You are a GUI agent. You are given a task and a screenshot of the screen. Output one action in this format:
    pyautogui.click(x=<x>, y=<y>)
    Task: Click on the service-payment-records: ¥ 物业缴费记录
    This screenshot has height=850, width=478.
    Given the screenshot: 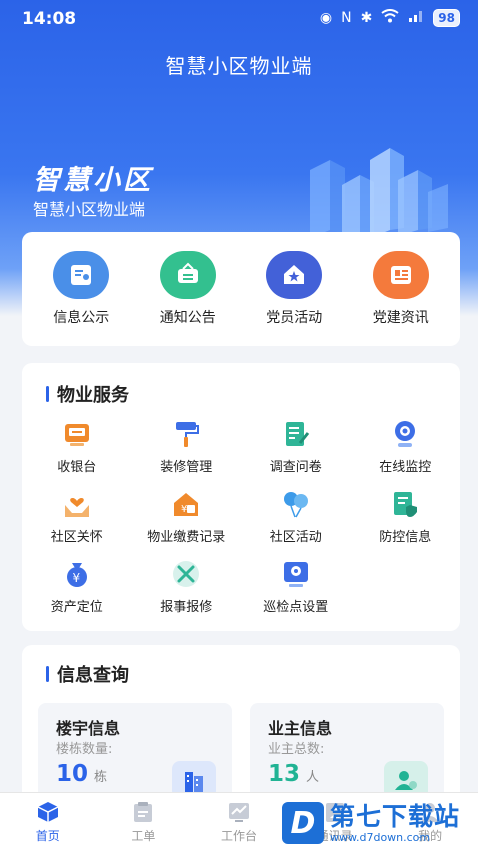 What is the action you would take?
    pyautogui.click(x=187, y=517)
    